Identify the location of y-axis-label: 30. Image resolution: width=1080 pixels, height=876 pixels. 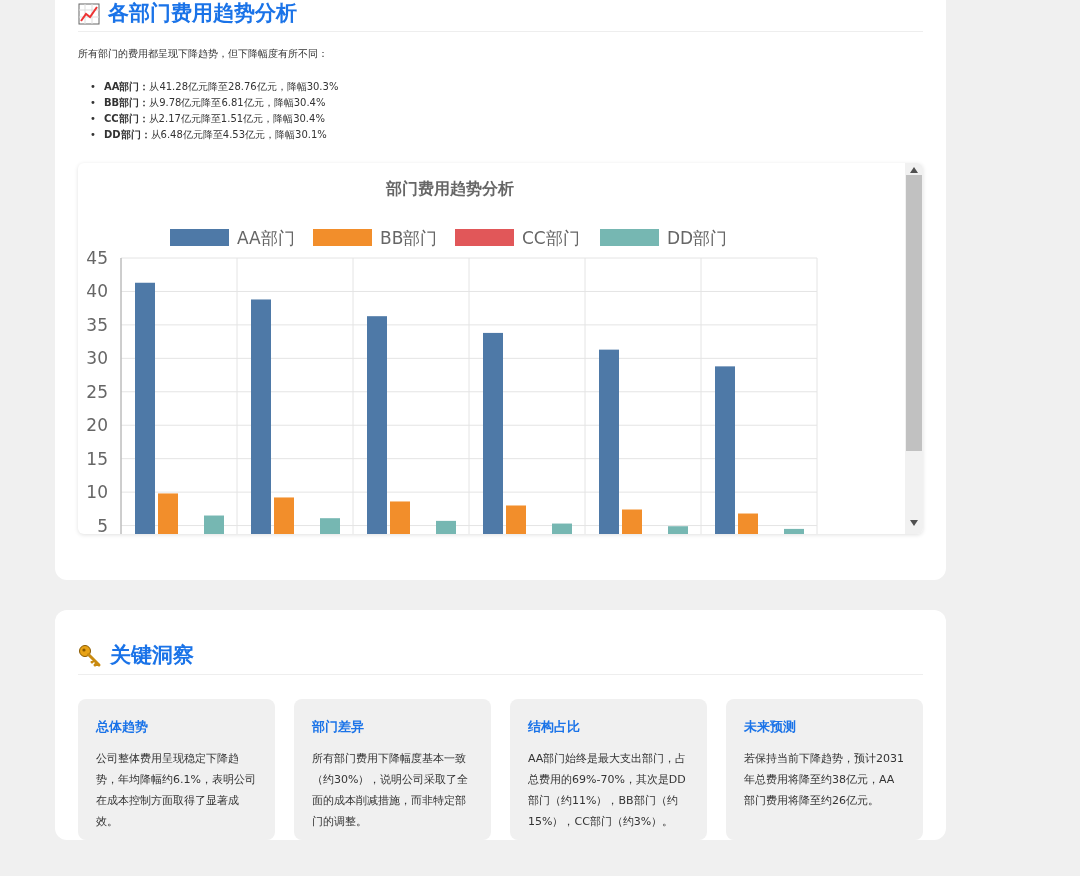
(97, 358).